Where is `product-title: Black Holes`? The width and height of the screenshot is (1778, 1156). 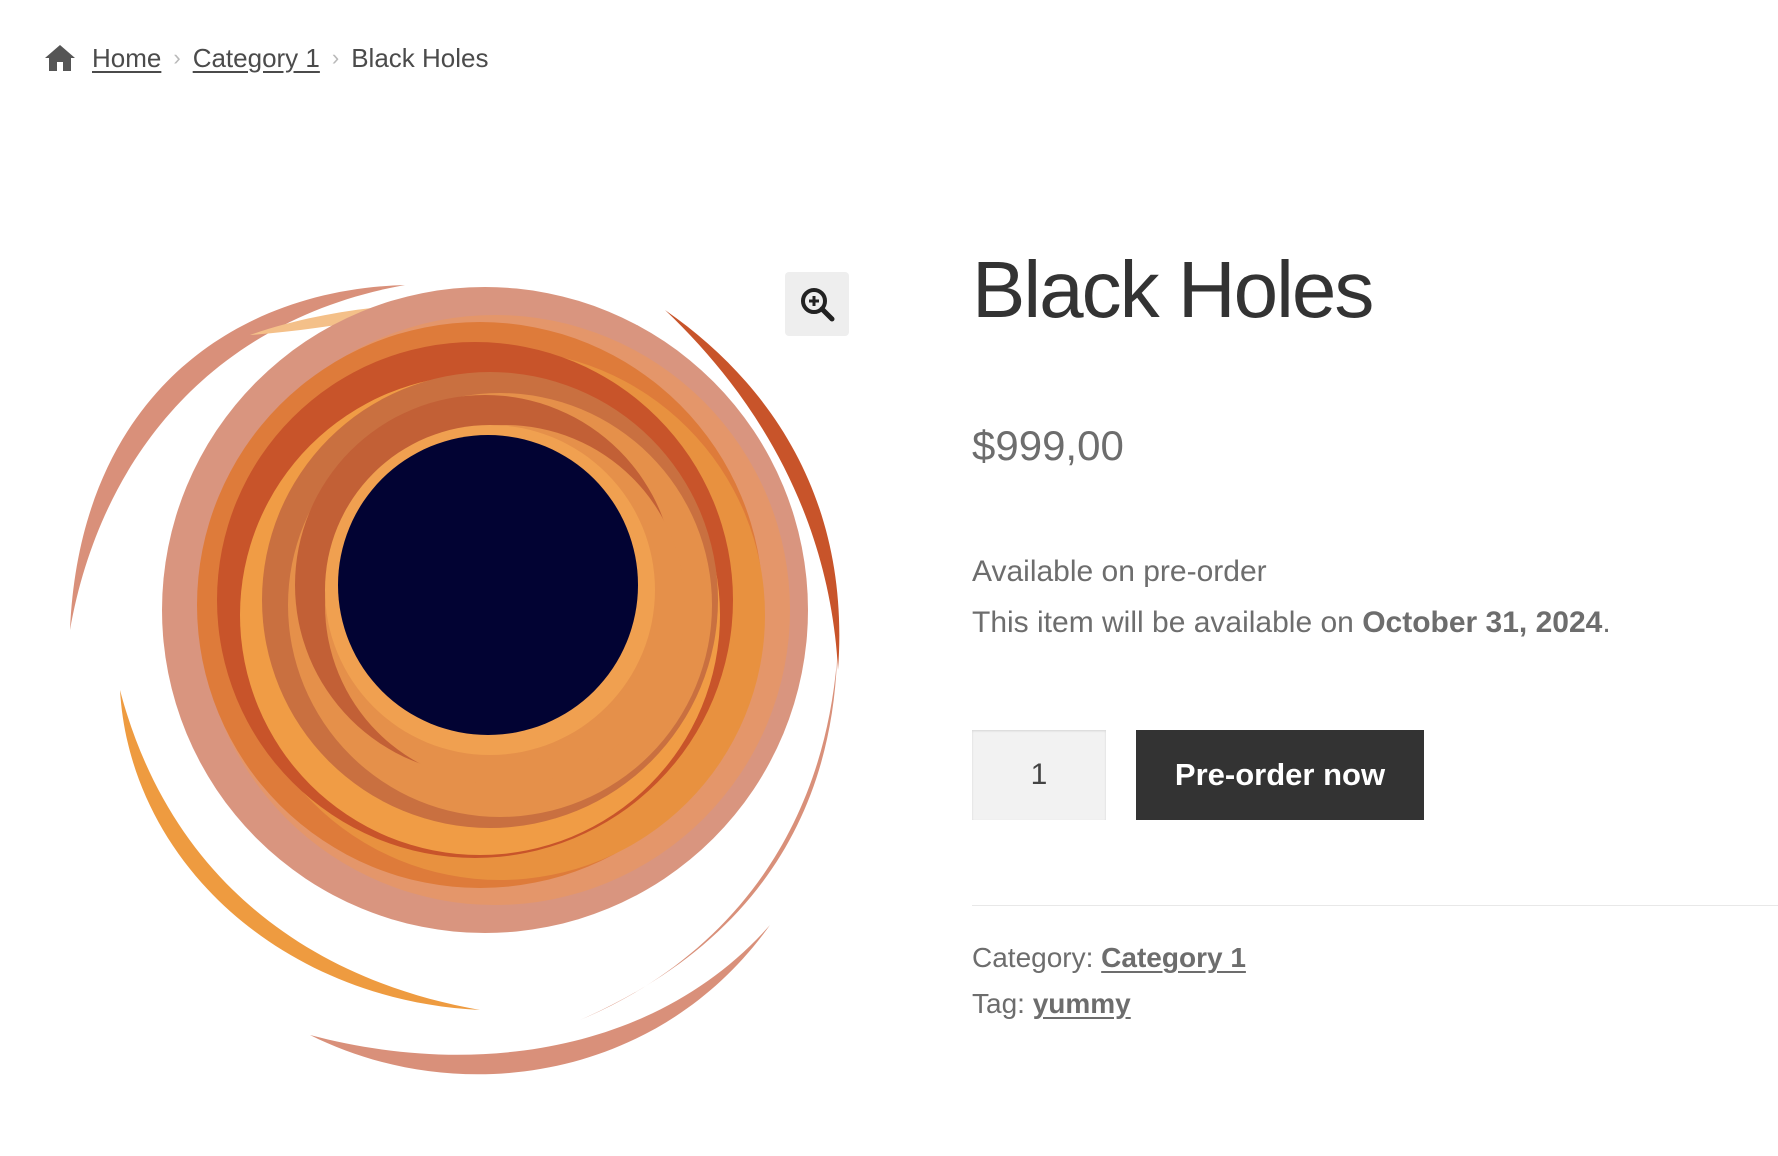 product-title: Black Holes is located at coordinates (1173, 289).